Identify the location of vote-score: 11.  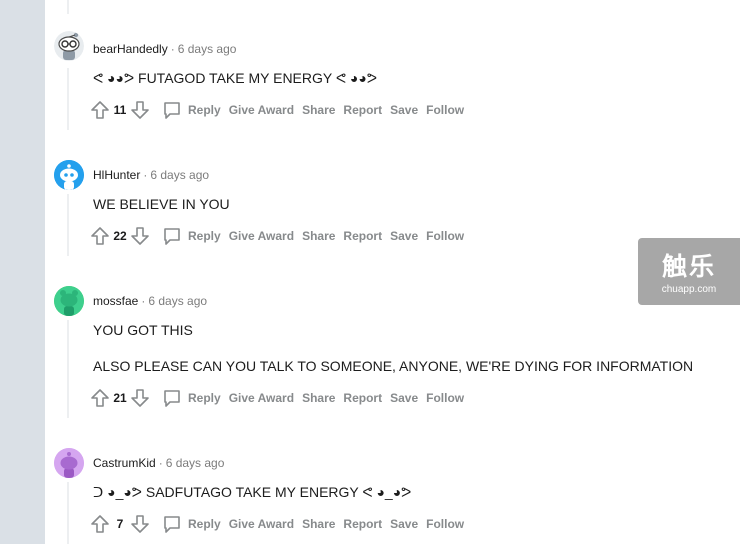
(120, 110).